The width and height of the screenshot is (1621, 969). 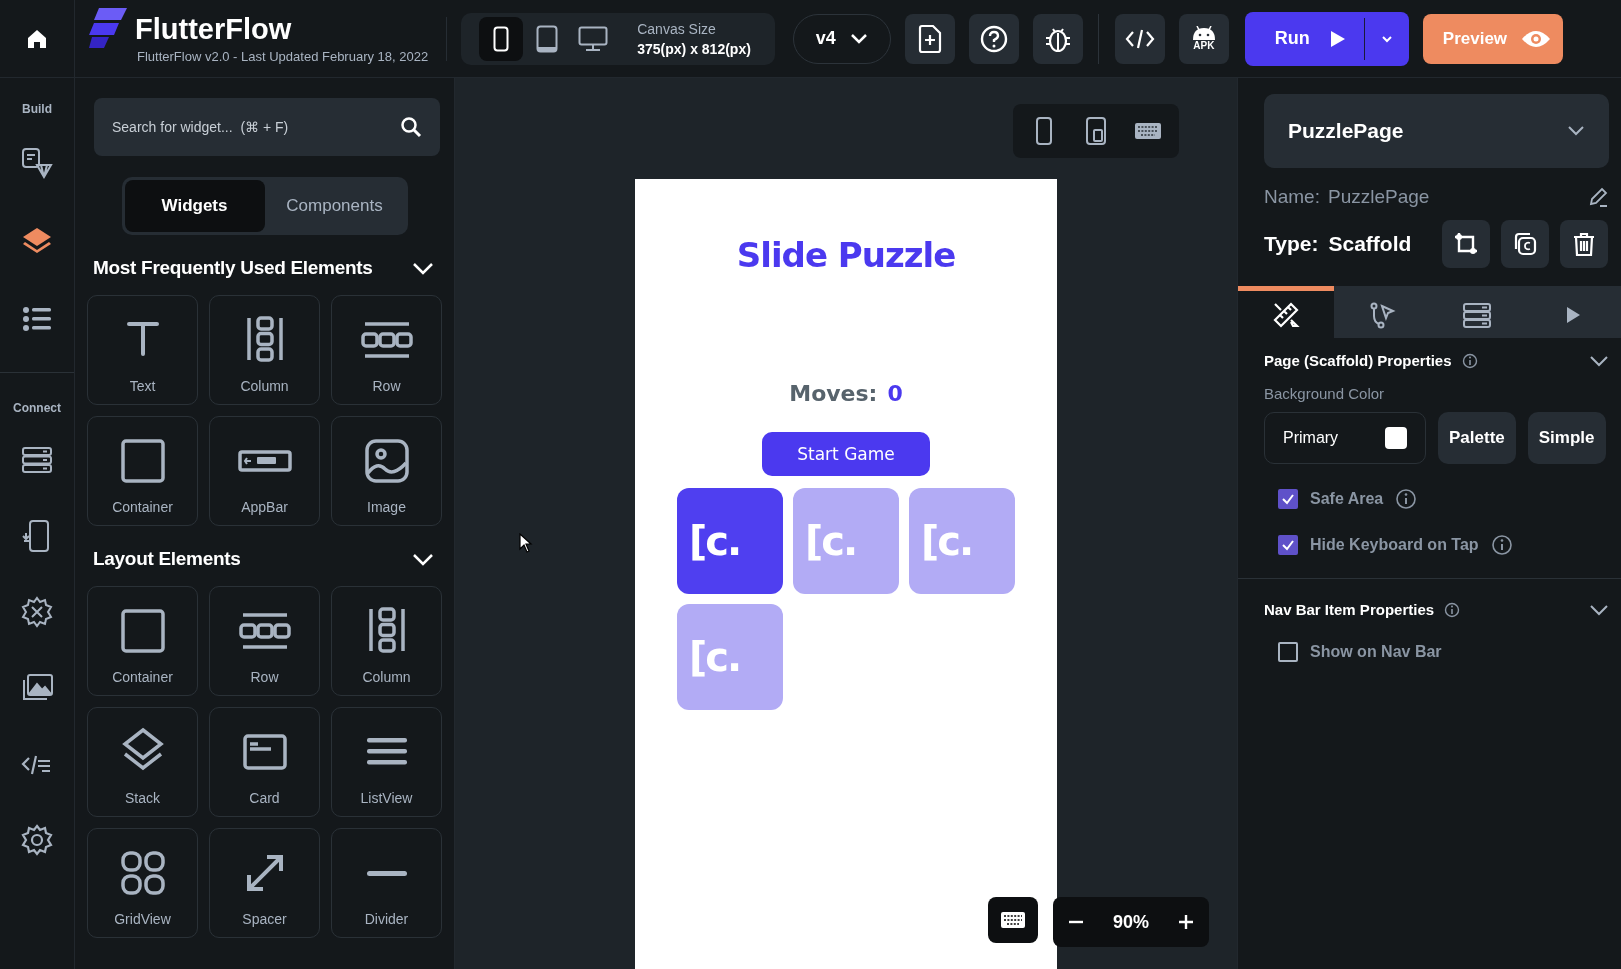 What do you see at coordinates (264, 507) in the screenshot?
I see `widget-label: AppBar` at bounding box center [264, 507].